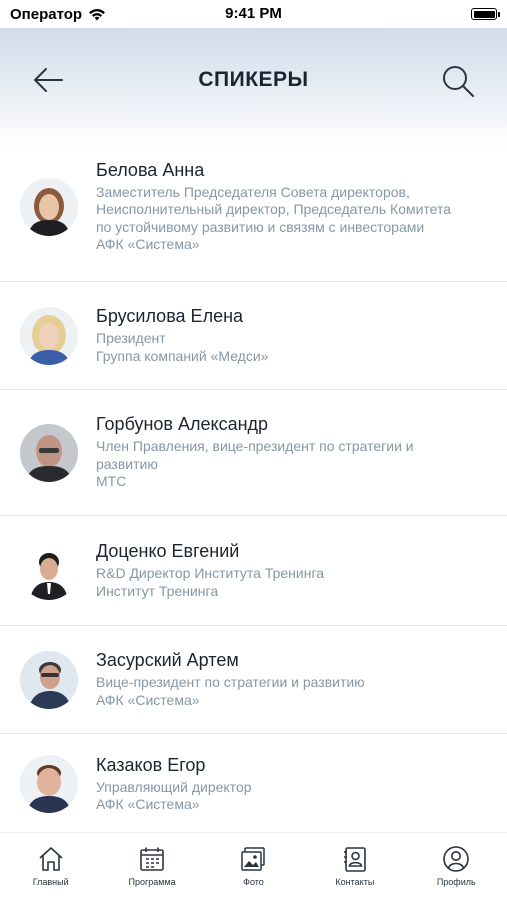 This screenshot has width=507, height=900. What do you see at coordinates (354, 859) in the screenshot?
I see `contacts-icon` at bounding box center [354, 859].